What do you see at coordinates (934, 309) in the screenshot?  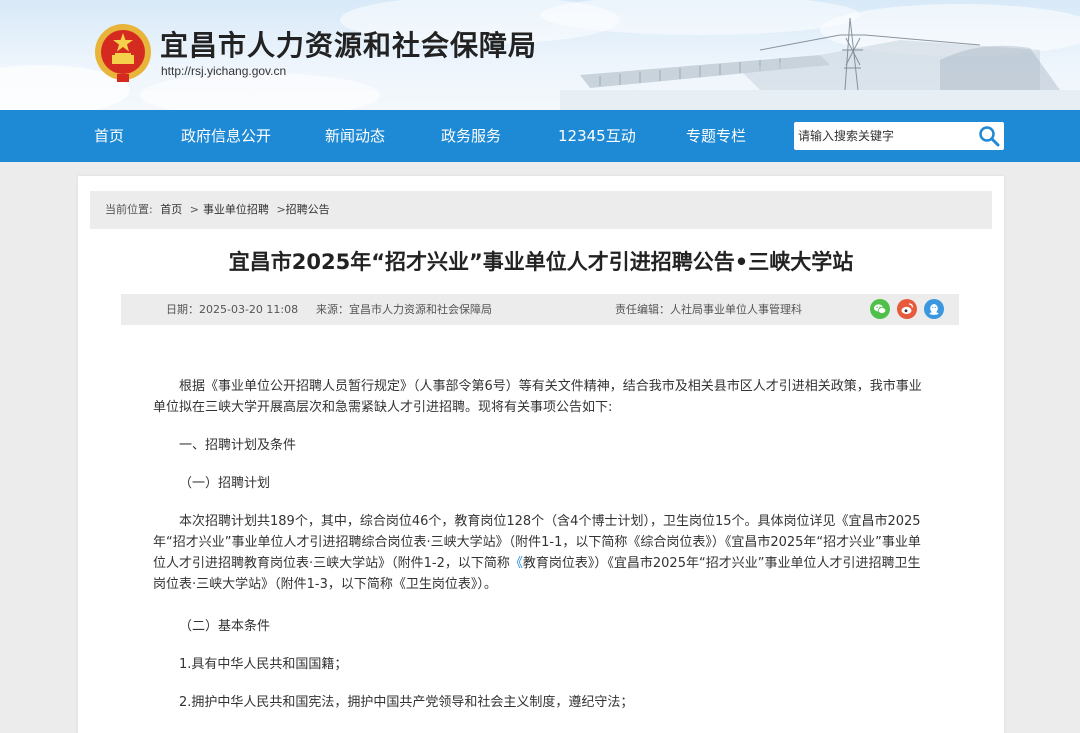 I see `qq-share-icon` at bounding box center [934, 309].